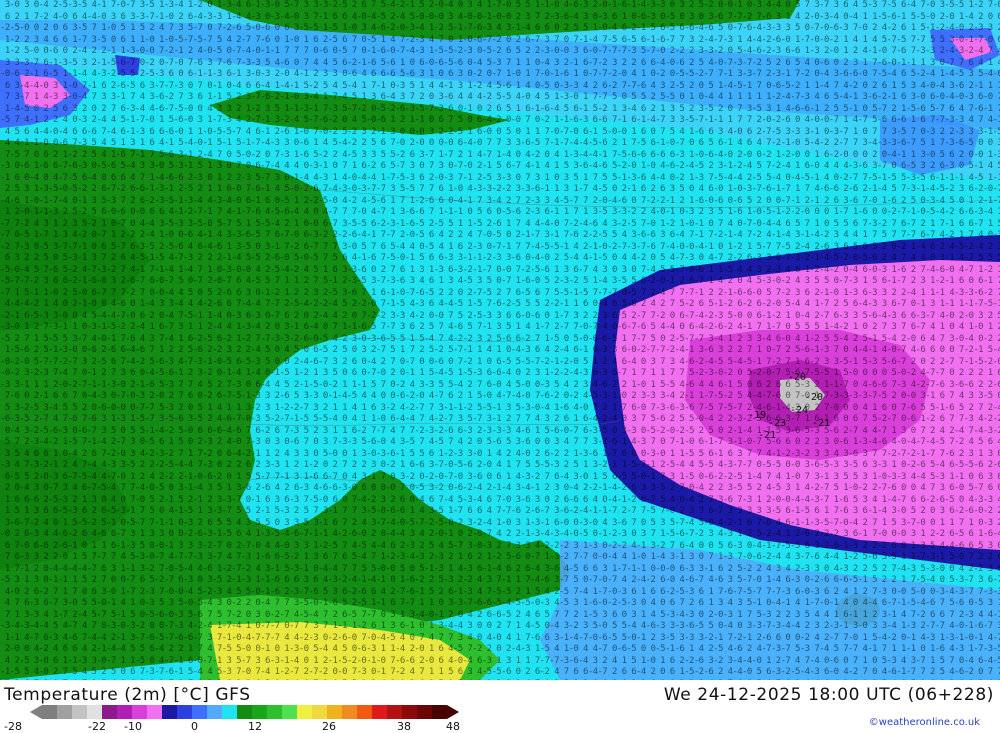  I want to click on cold-core-label-3: -23, so click(777, 423).